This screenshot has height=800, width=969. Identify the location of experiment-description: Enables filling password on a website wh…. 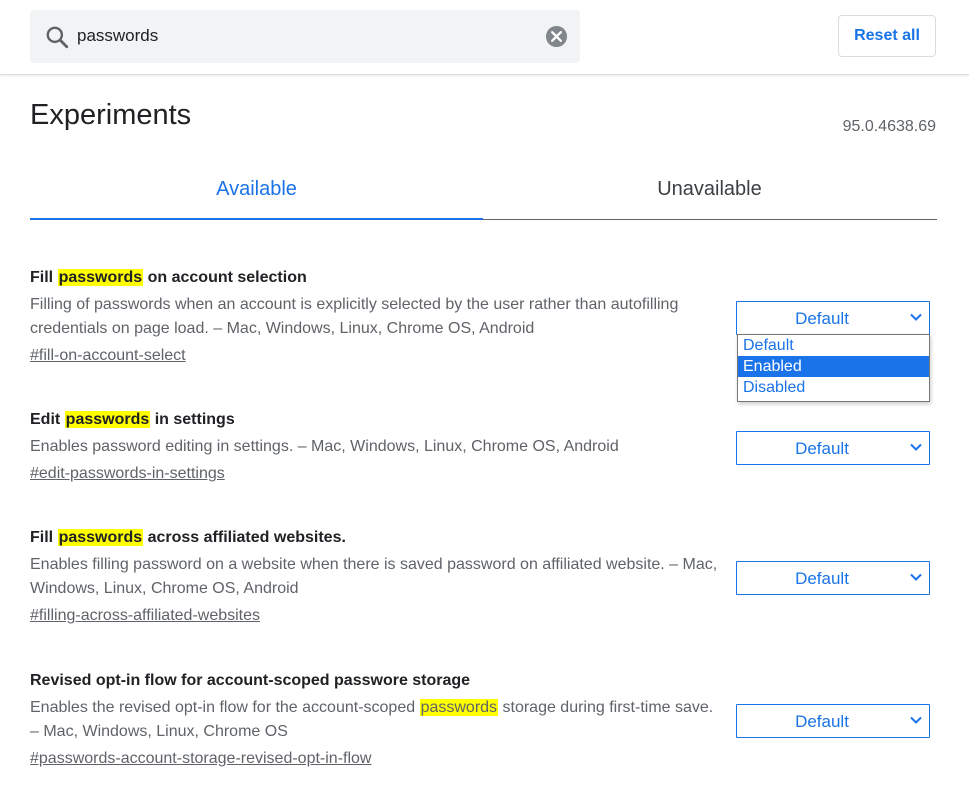
(374, 576).